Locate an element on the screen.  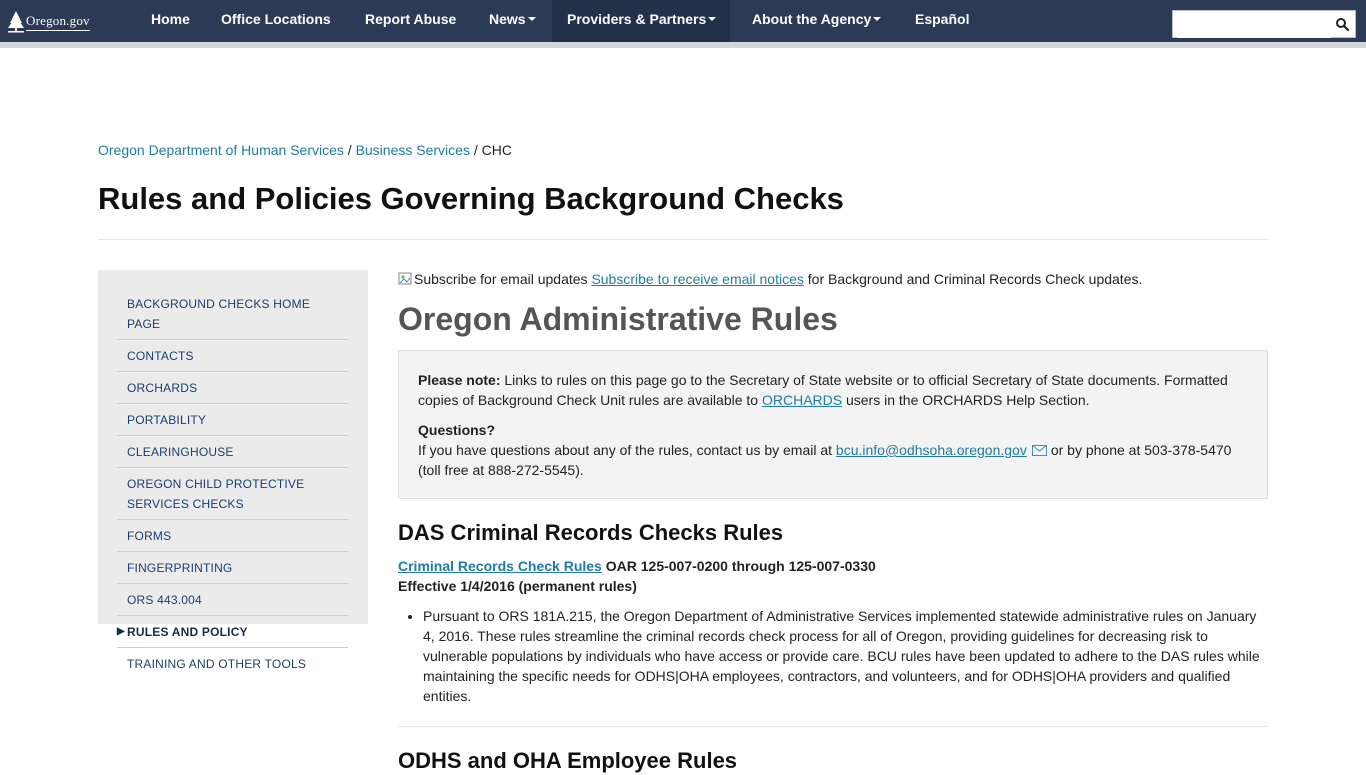
envelope-icon is located at coordinates (1039, 450).